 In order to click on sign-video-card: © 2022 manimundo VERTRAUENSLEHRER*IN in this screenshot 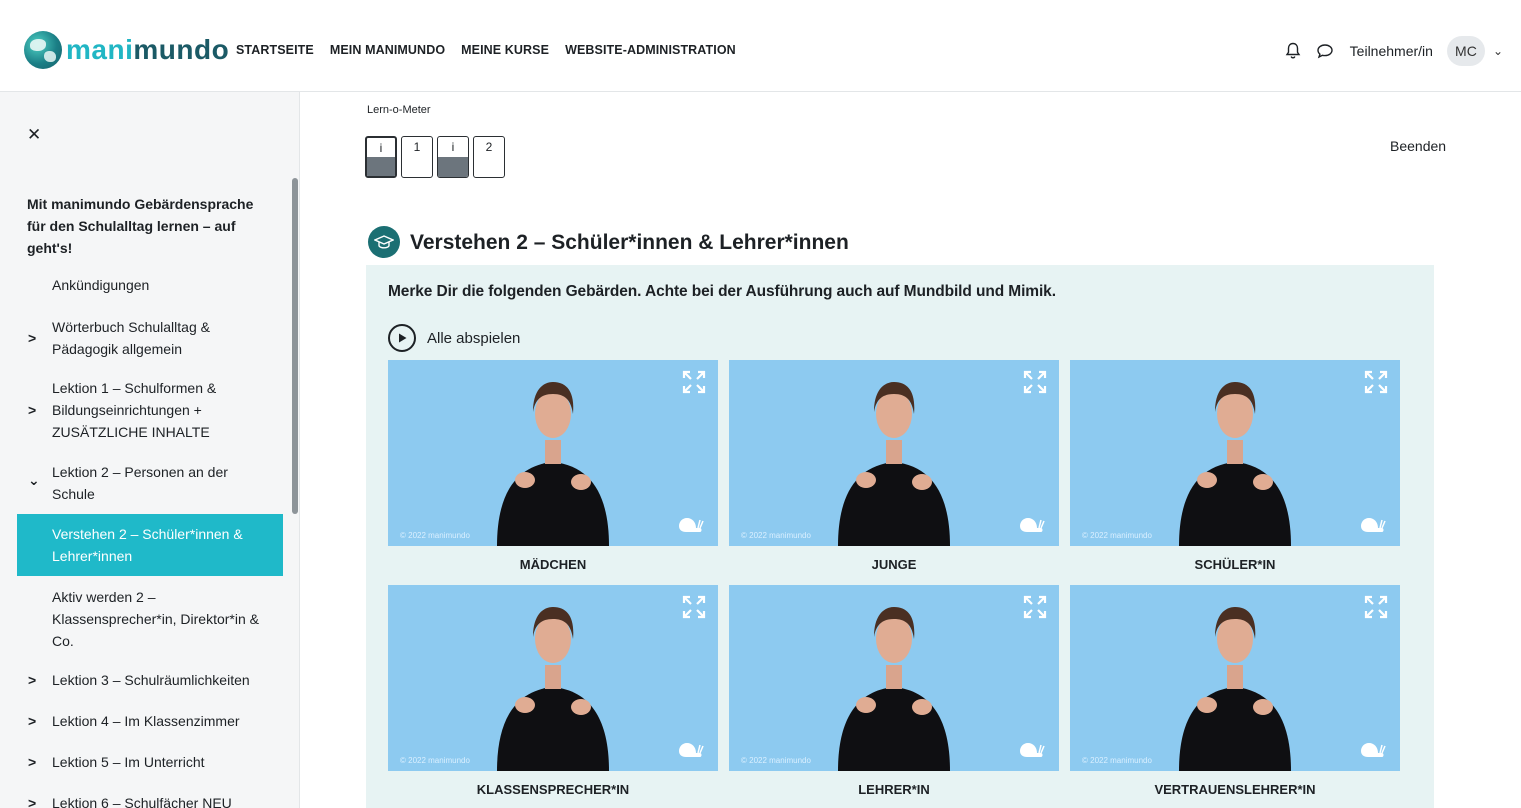, I will do `click(1235, 696)`.